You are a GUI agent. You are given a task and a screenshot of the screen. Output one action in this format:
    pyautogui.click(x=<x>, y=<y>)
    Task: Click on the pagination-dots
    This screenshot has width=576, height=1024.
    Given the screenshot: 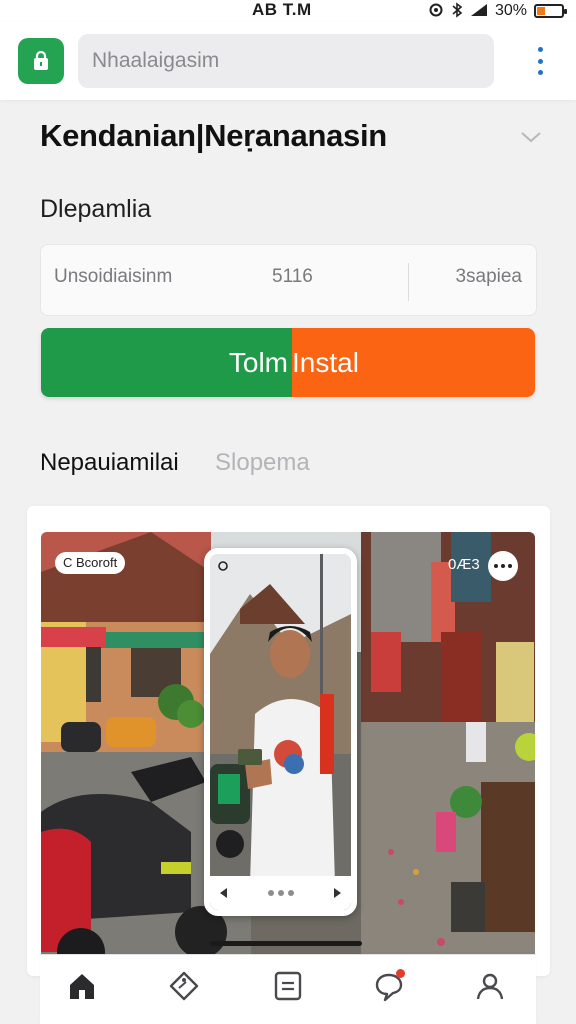 What is the action you would take?
    pyautogui.click(x=280, y=893)
    